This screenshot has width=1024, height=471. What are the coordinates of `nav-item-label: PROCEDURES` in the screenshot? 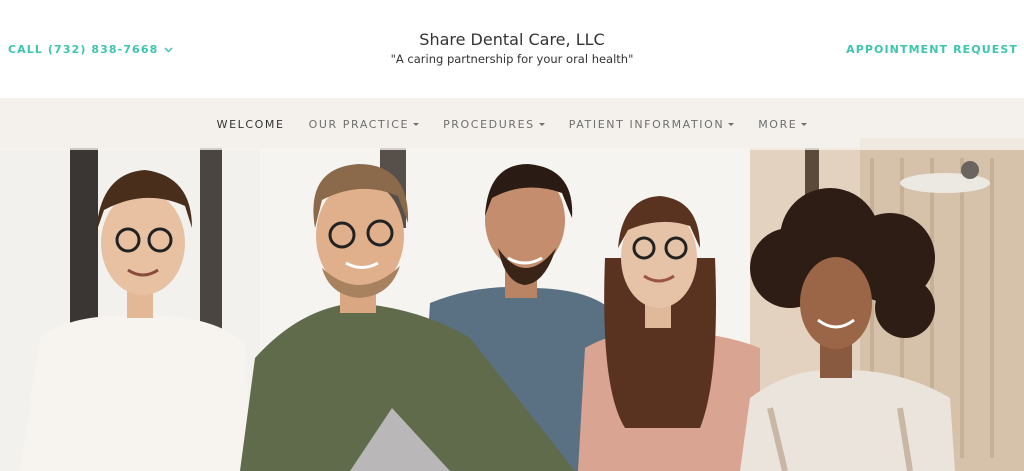 It's located at (489, 124).